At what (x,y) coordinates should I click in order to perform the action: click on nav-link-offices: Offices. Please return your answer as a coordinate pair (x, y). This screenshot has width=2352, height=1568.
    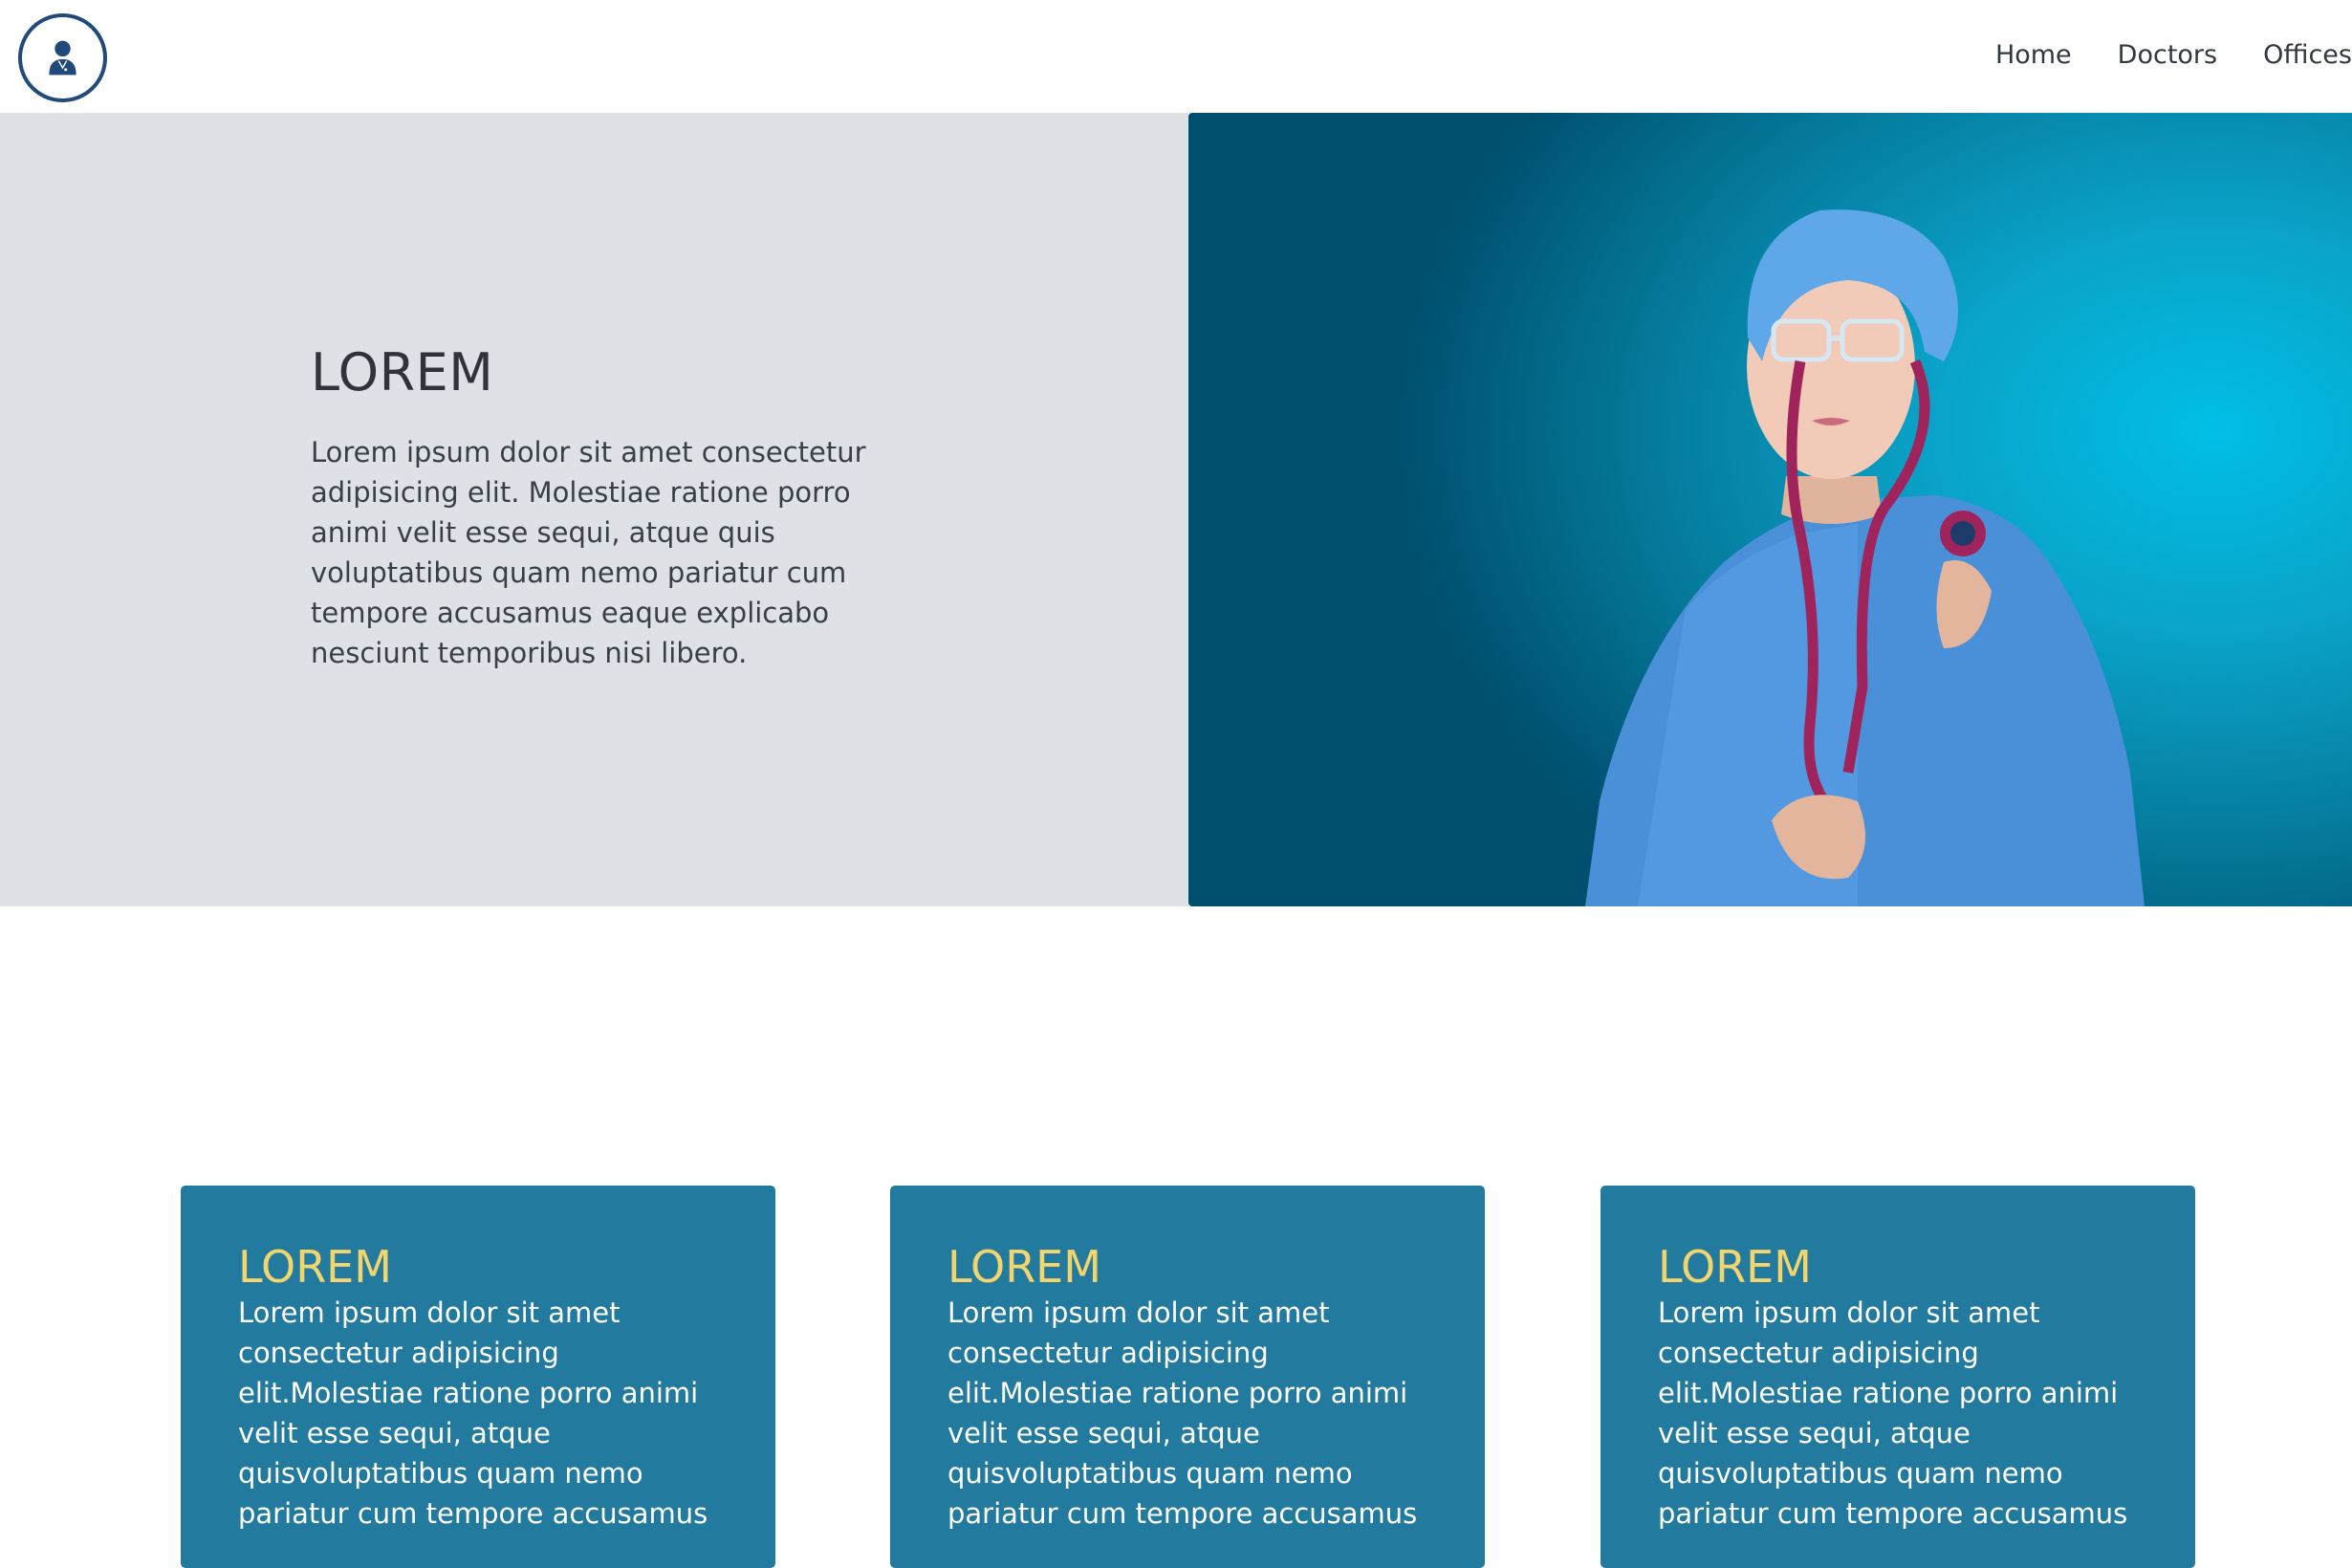
    Looking at the image, I should click on (2307, 55).